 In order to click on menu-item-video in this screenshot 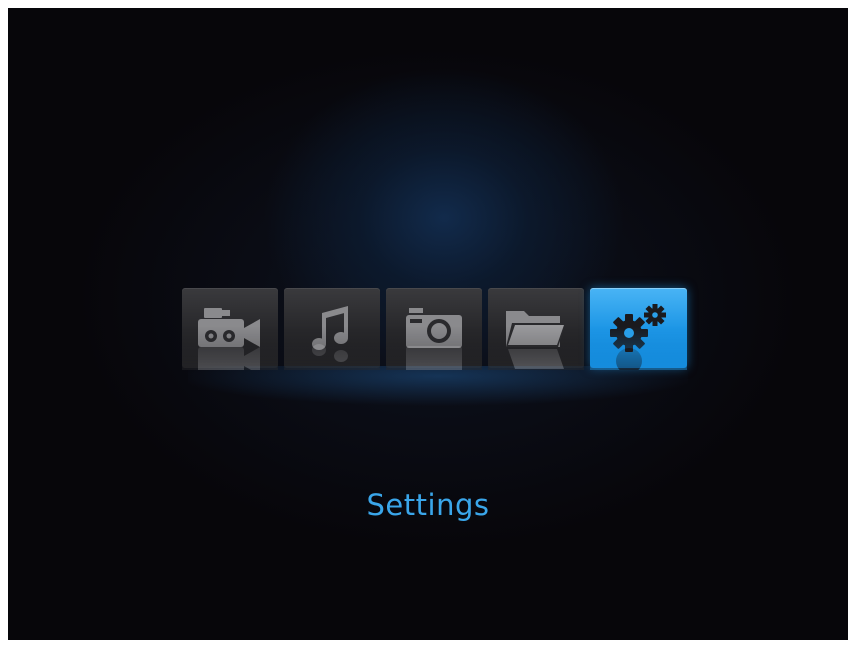, I will do `click(230, 328)`.